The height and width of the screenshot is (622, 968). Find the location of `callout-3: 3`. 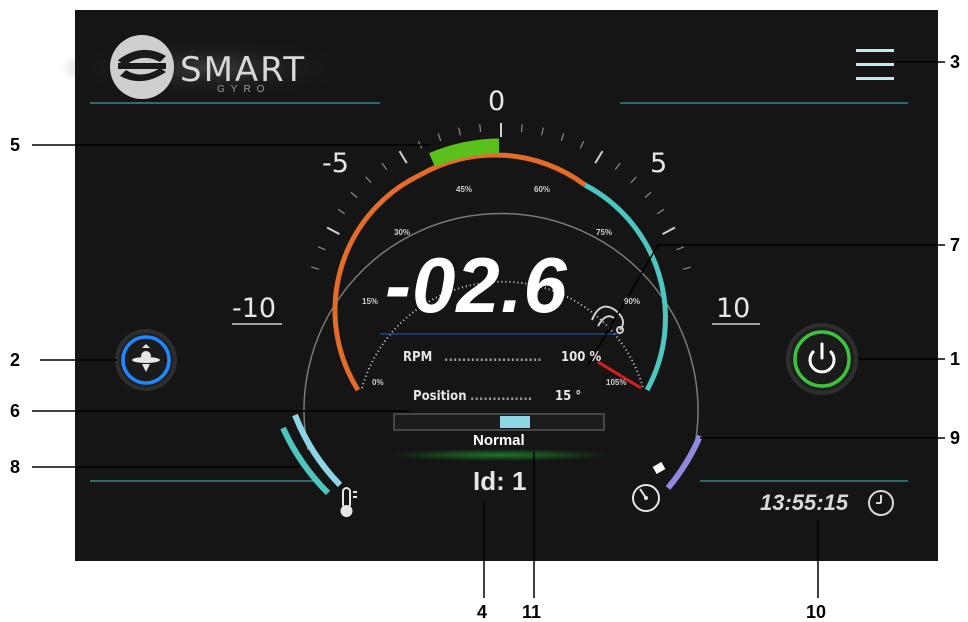

callout-3: 3 is located at coordinates (955, 62).